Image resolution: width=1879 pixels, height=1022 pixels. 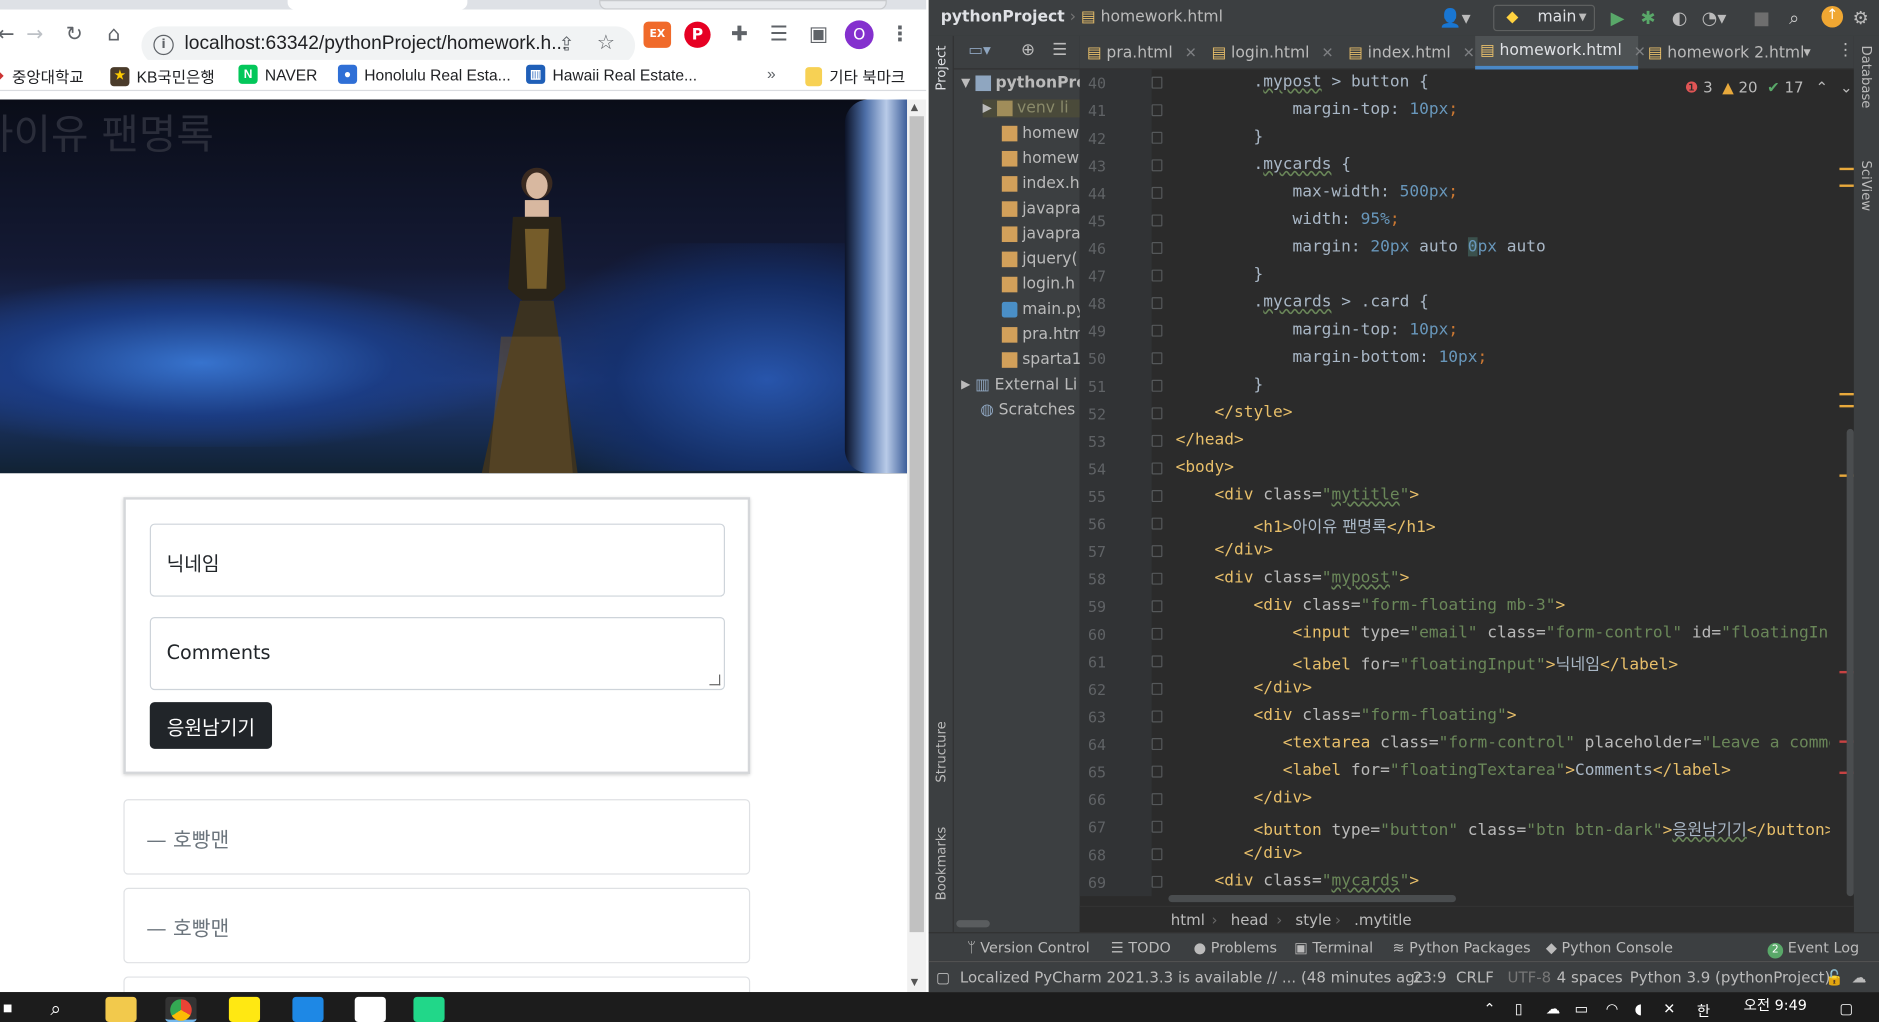 I want to click on coverage-icon: ◐, so click(x=1680, y=18).